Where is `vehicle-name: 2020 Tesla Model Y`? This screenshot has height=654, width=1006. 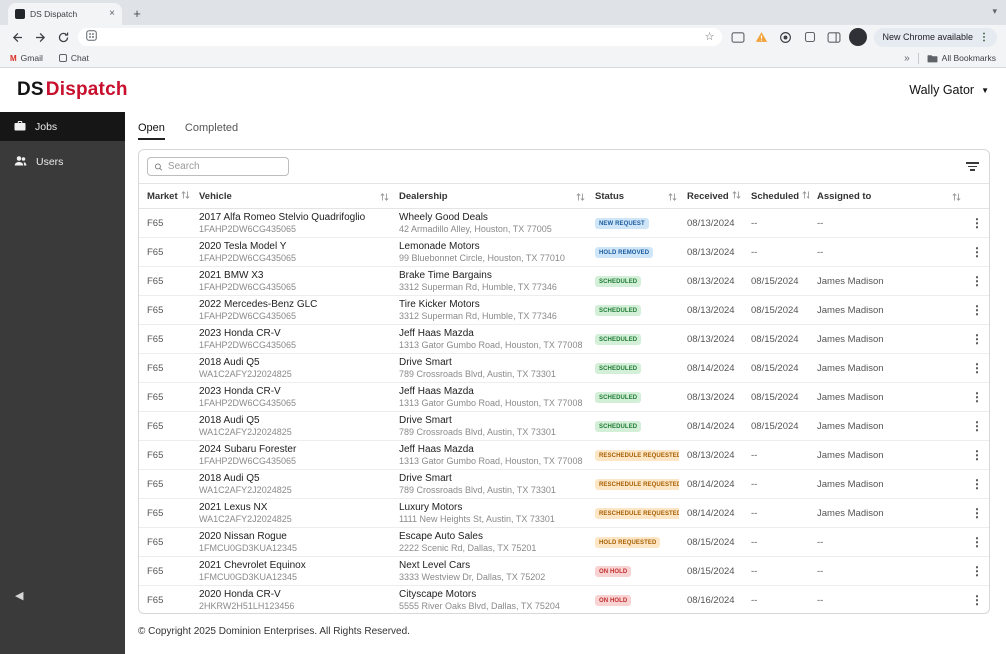
vehicle-name: 2020 Tesla Model Y is located at coordinates (243, 246).